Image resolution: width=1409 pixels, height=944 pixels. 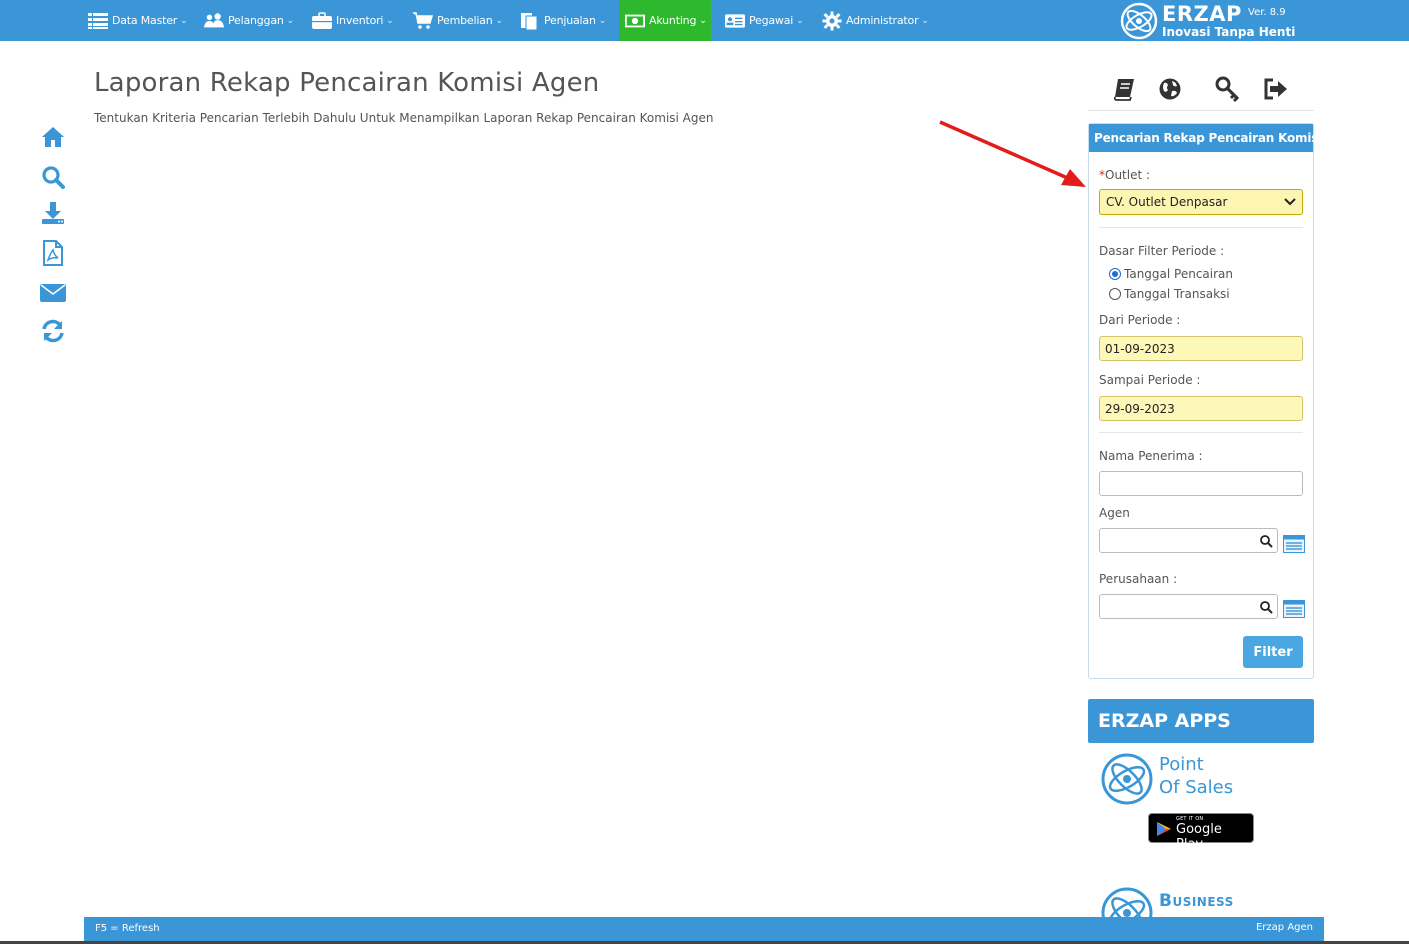 I want to click on sampai-periode-input: 29-09-2023, so click(x=1201, y=408).